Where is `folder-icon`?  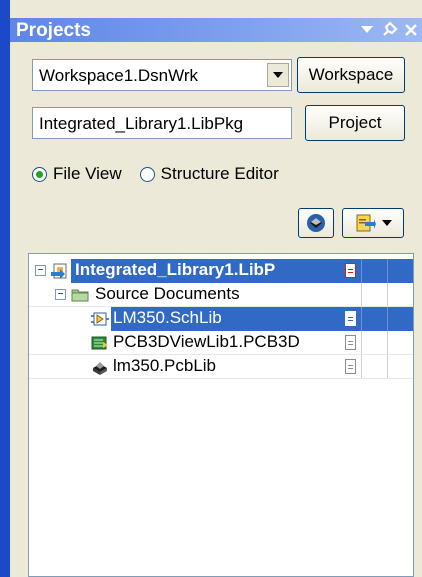 folder-icon is located at coordinates (80, 295).